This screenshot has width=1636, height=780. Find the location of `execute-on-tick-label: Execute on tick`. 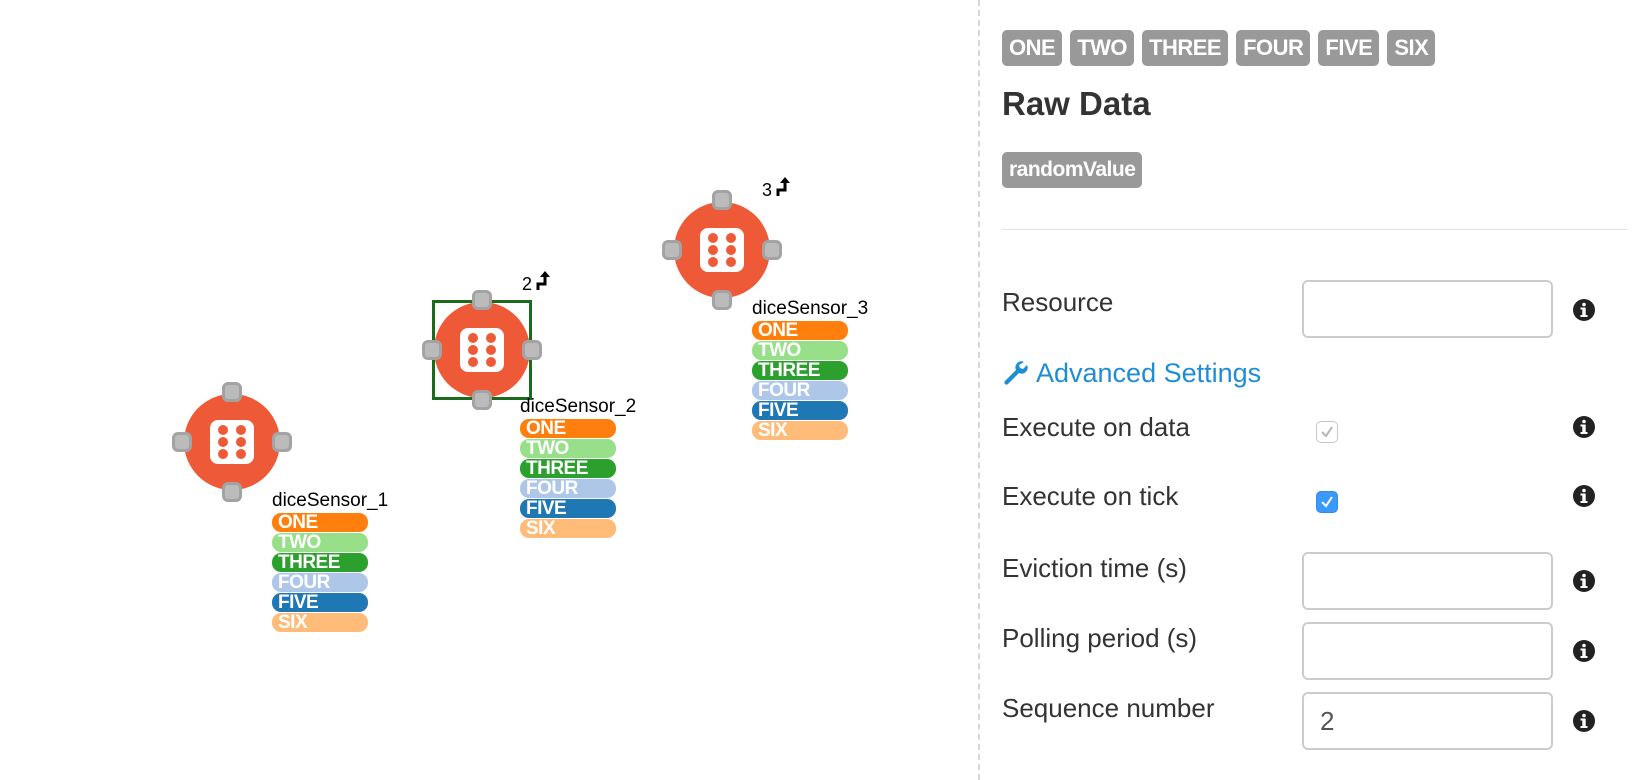

execute-on-tick-label: Execute on tick is located at coordinates (1090, 496).